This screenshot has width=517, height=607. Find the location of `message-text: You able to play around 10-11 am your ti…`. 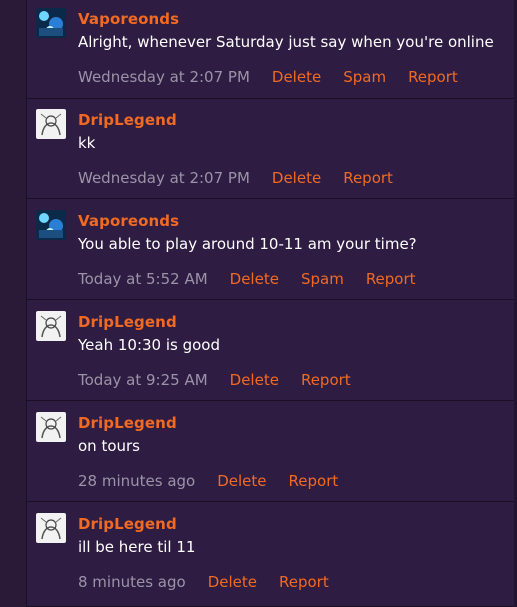

message-text: You able to play around 10-11 am your ti… is located at coordinates (247, 244).